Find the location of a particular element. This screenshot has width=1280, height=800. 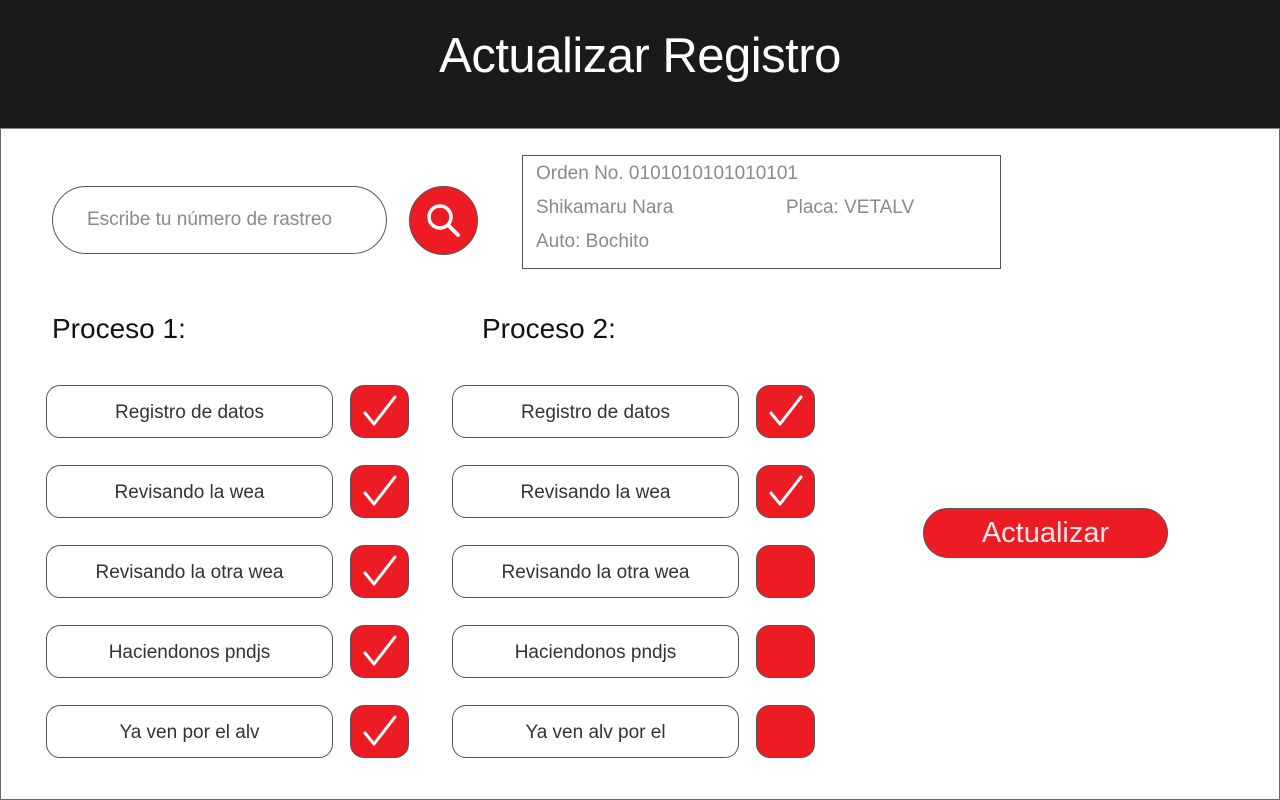

plate-label: Placa: VETALV is located at coordinates (850, 207).